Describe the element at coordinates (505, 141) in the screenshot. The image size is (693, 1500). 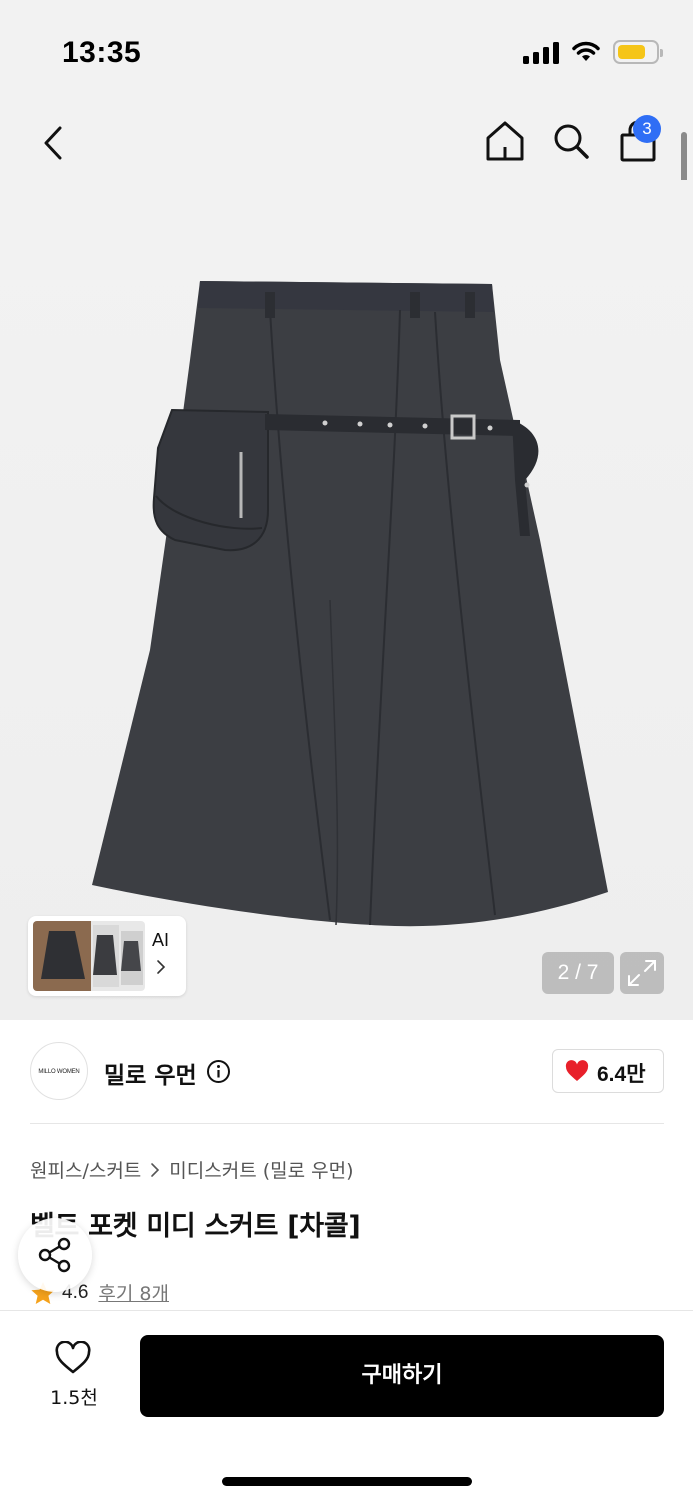
I see `home-icon` at that location.